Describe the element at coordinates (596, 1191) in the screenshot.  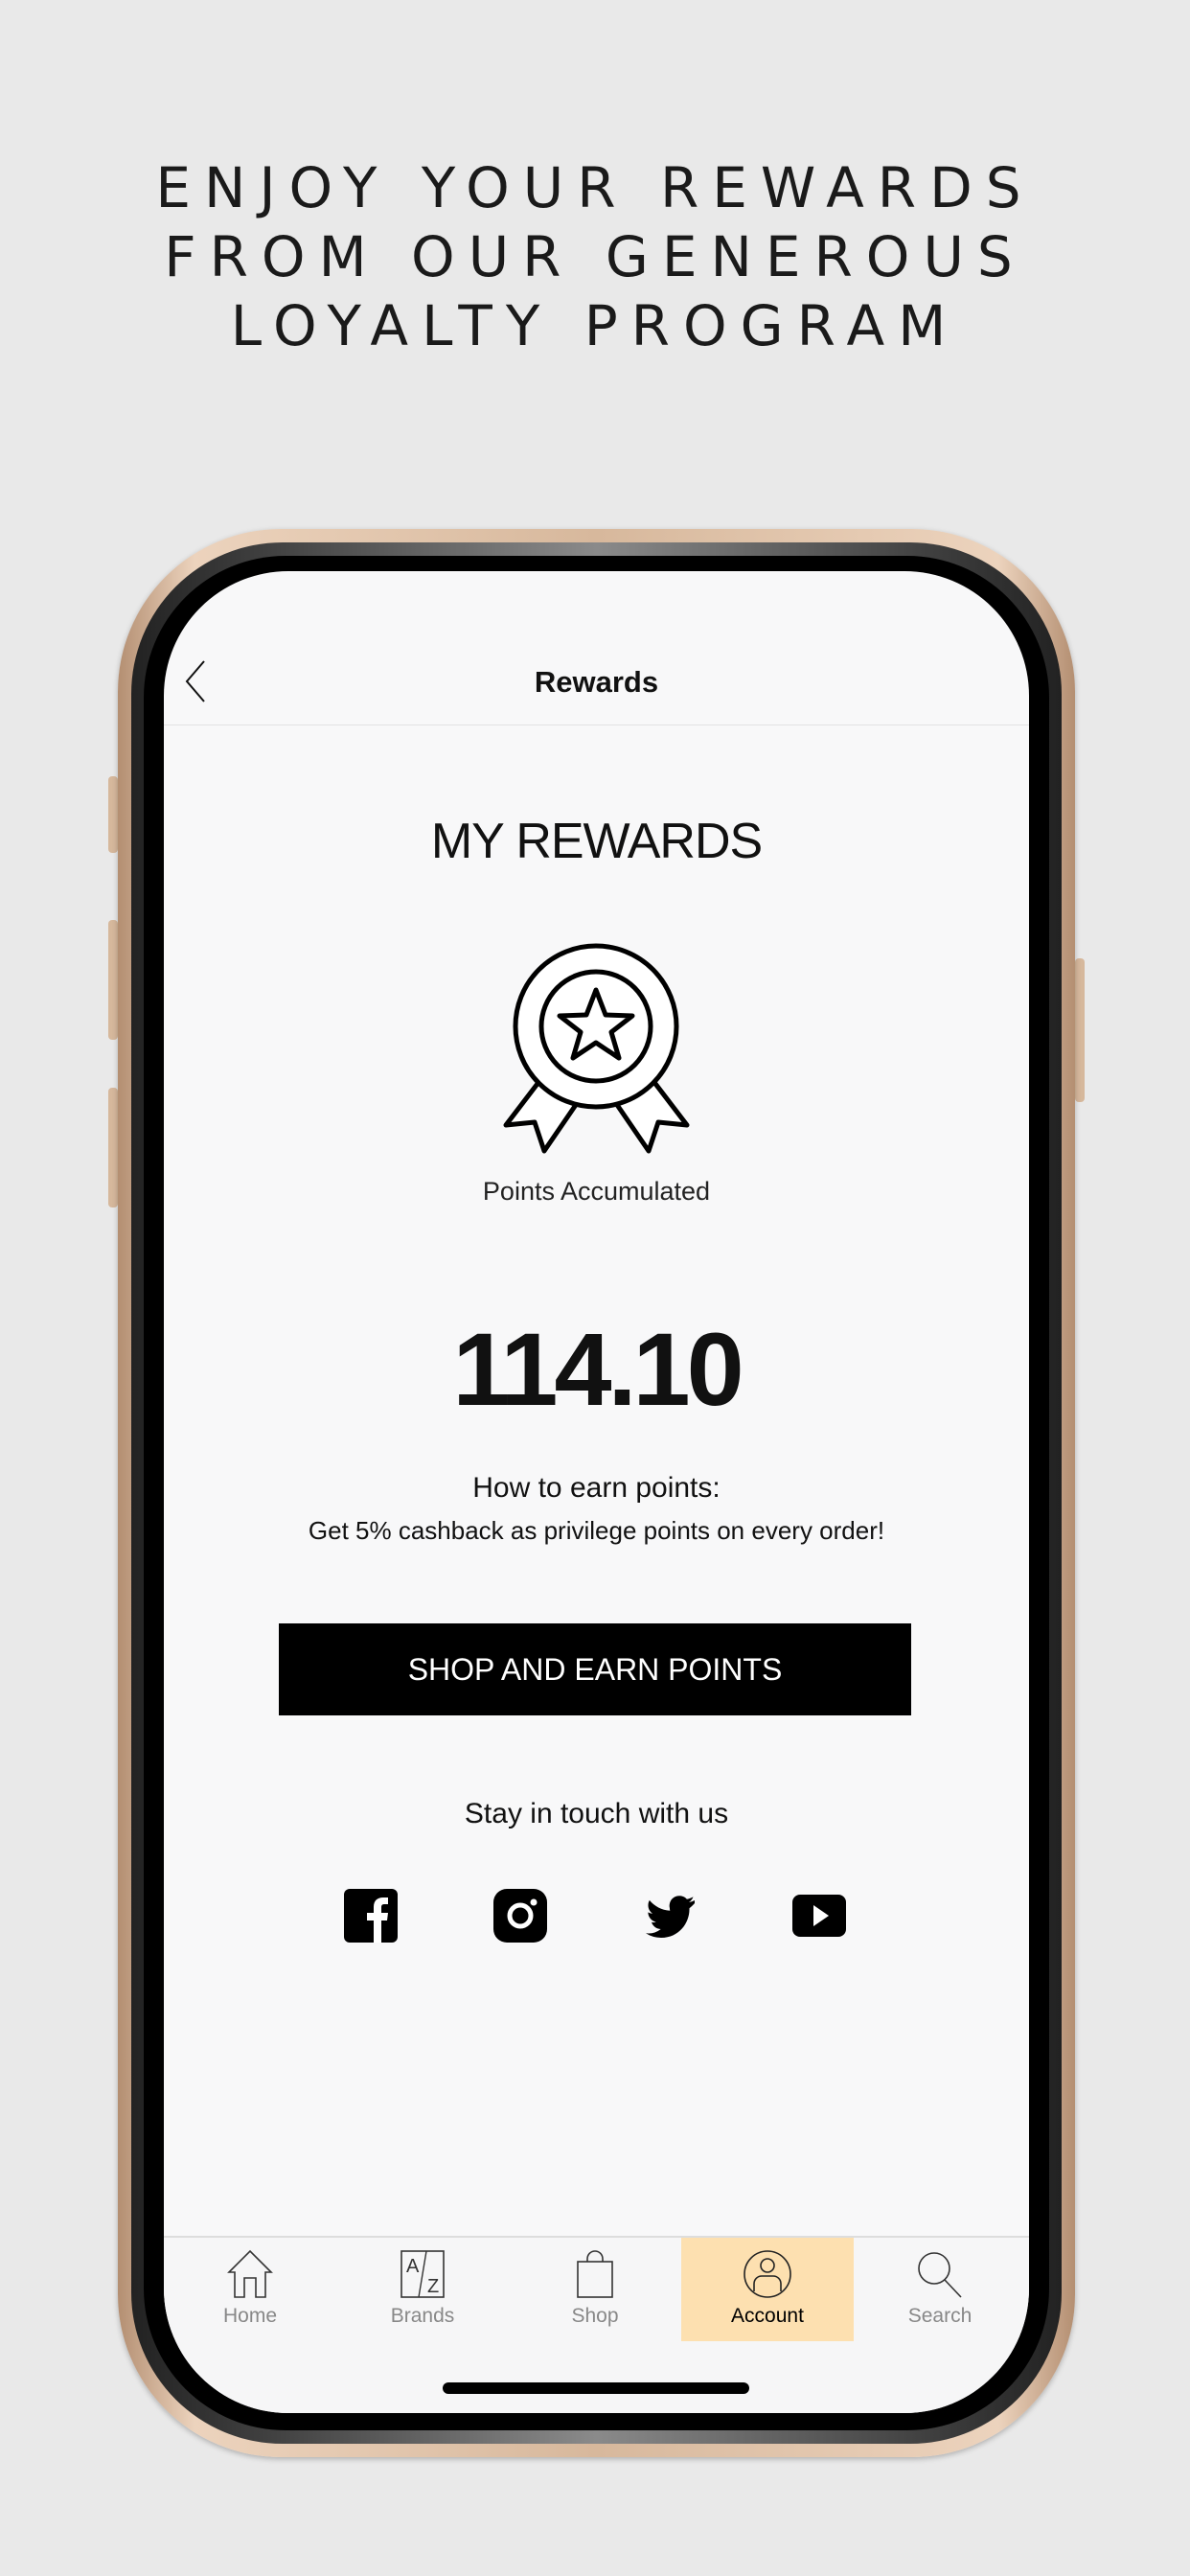
I see `points-label: Points Accumulated` at that location.